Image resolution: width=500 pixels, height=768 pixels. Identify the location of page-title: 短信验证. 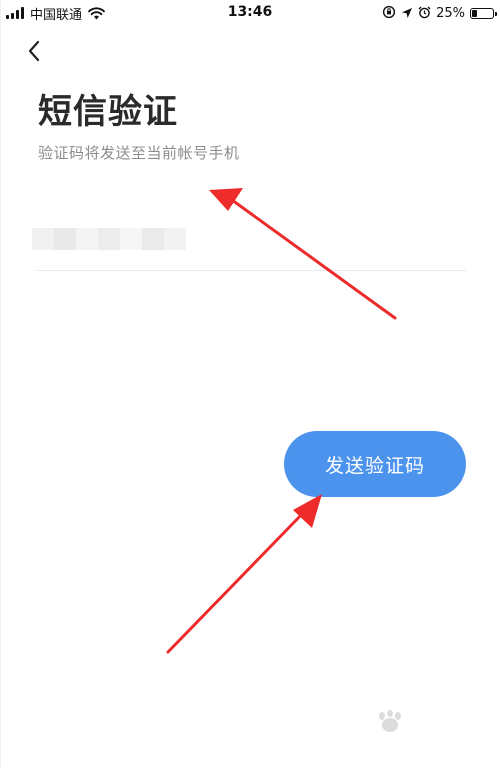
(108, 112).